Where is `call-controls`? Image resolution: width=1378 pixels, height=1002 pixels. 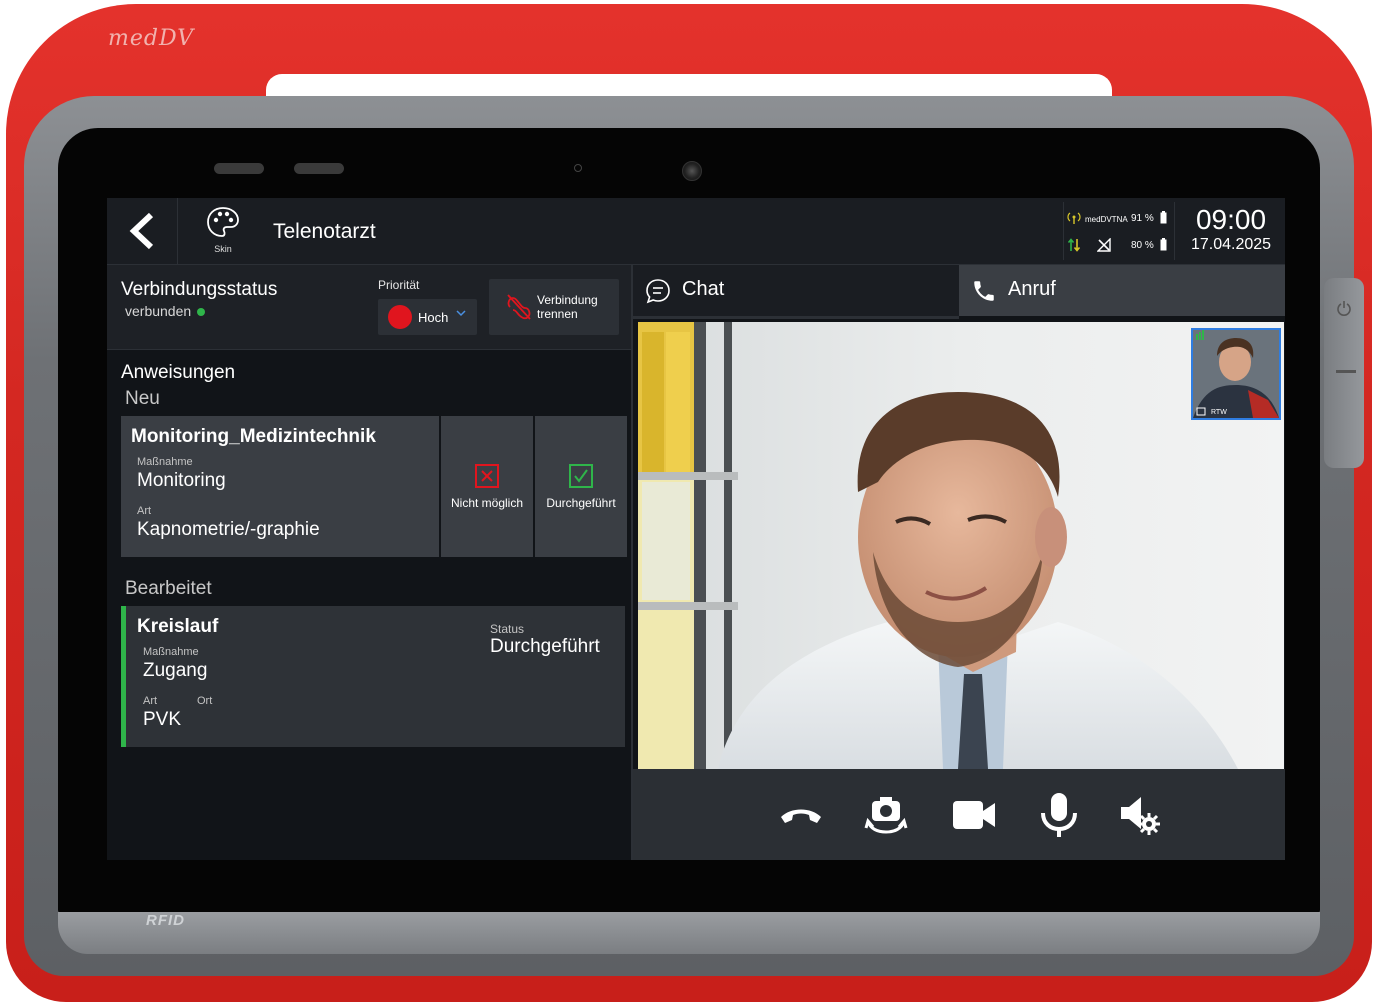
call-controls is located at coordinates (959, 814).